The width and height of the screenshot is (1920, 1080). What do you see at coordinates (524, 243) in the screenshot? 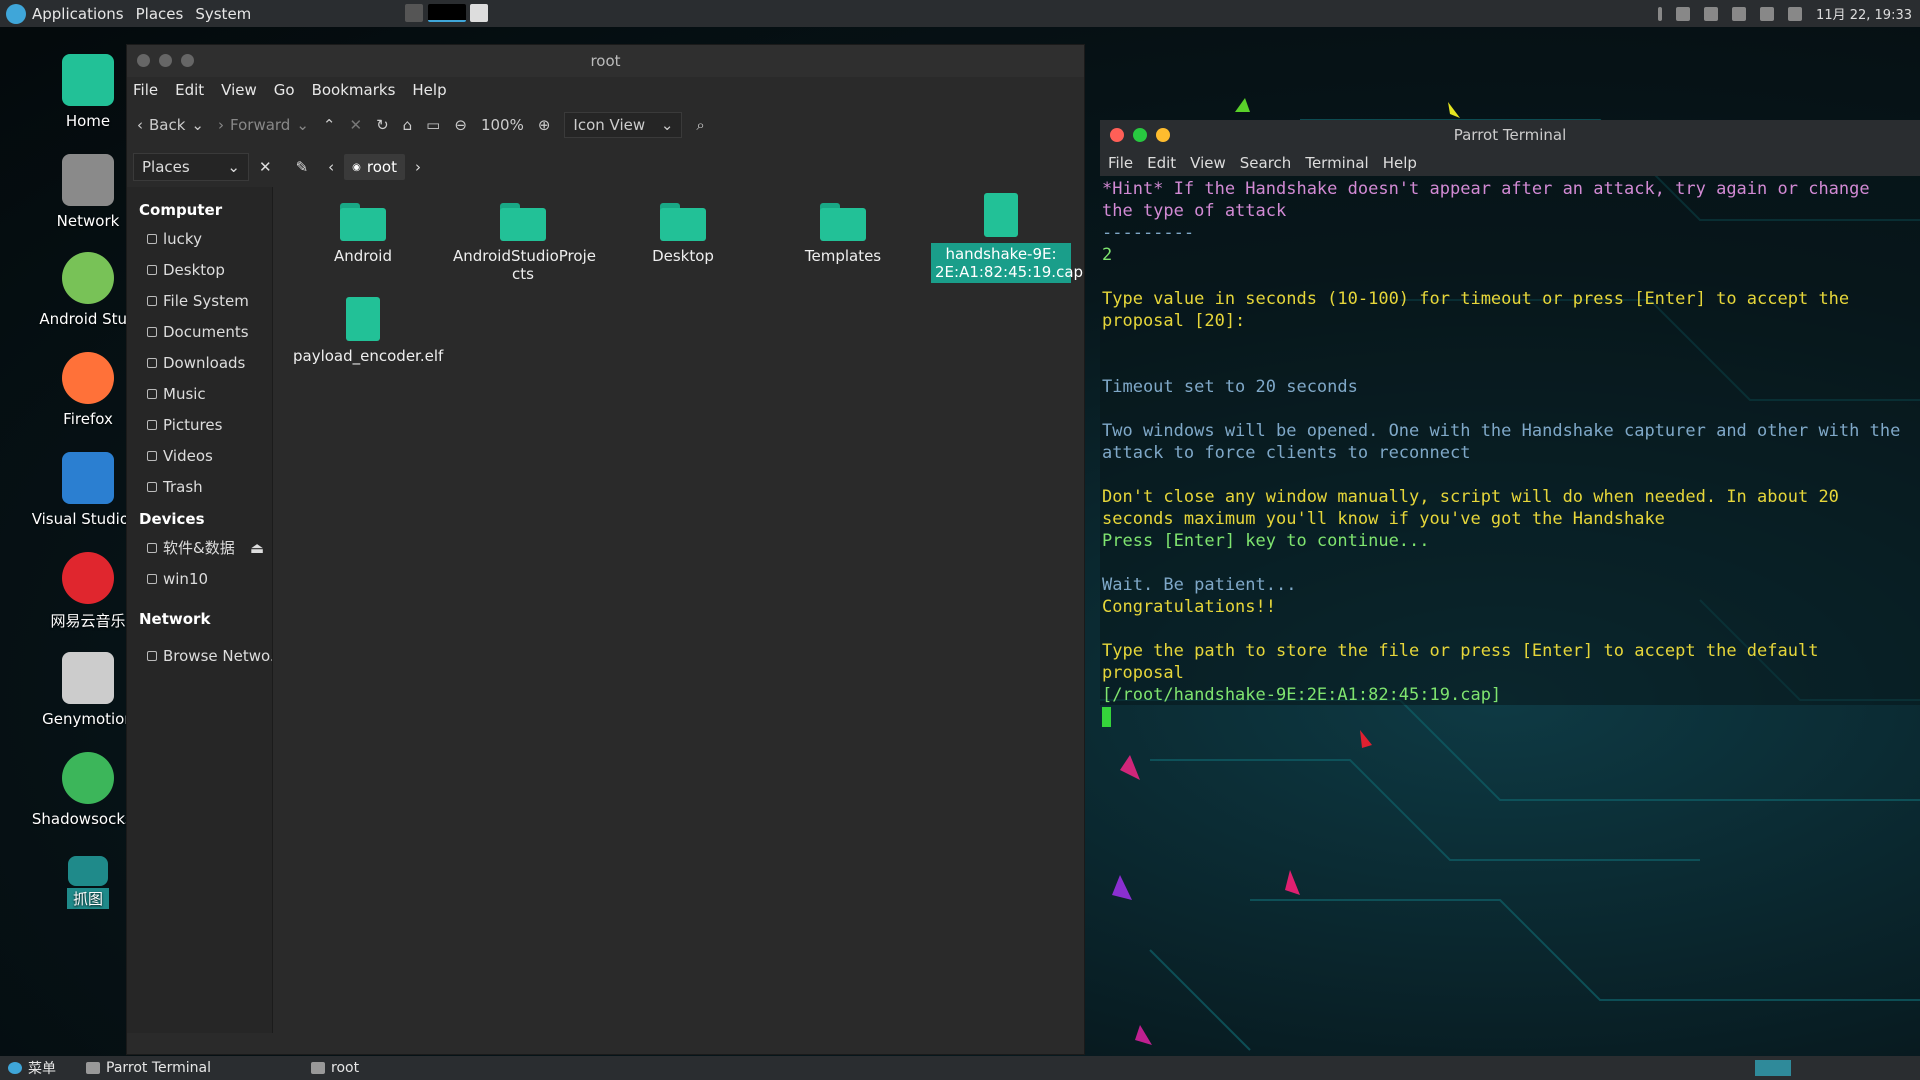
I see `folder-item: AndroidStudioProje cts` at bounding box center [524, 243].